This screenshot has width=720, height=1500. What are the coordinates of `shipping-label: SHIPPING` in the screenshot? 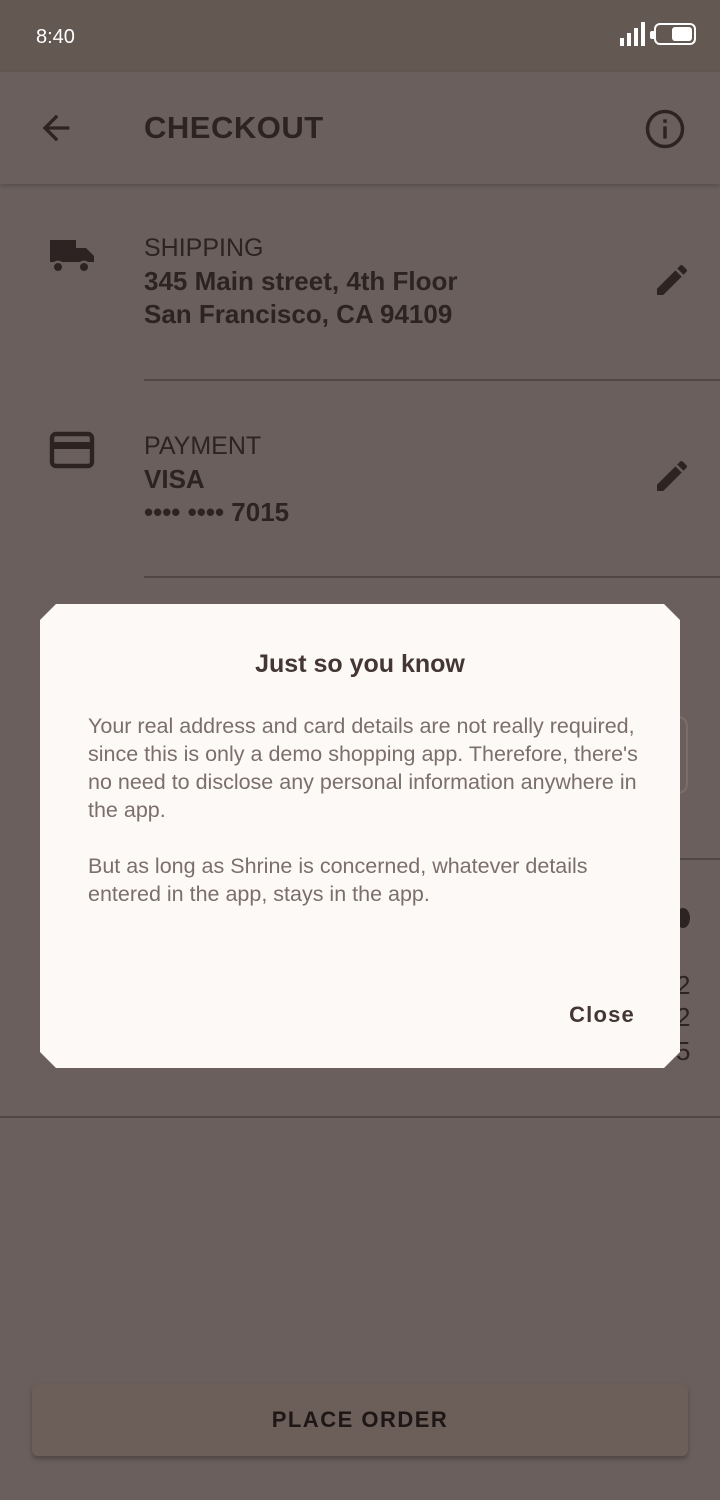 It's located at (204, 248).